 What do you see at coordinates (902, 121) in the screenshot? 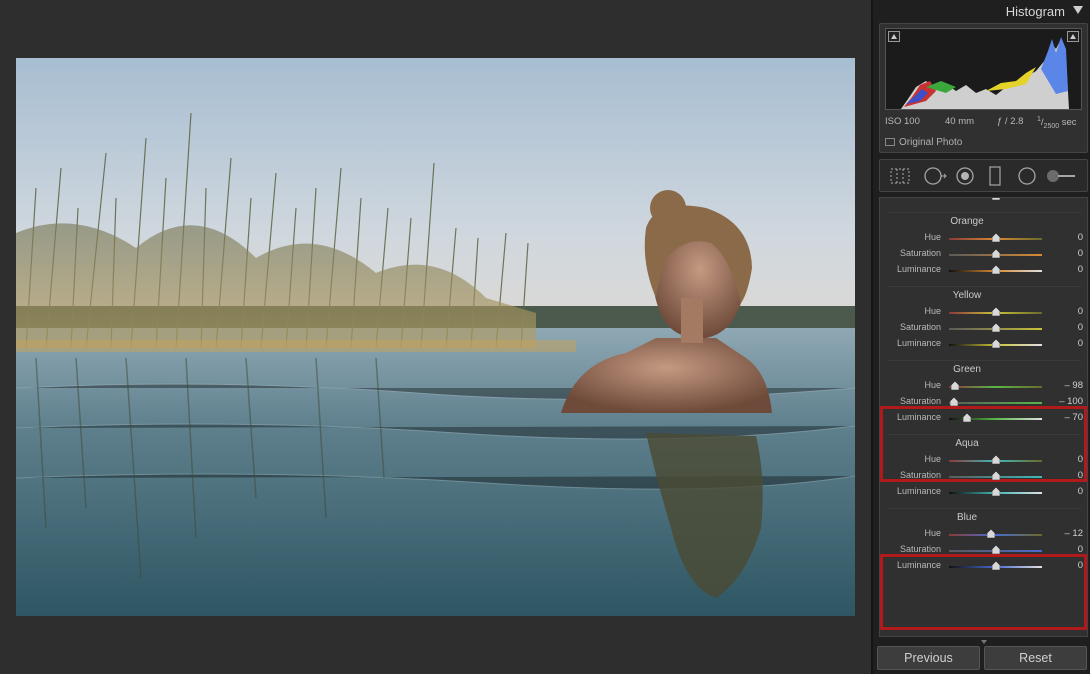
I see `iso-value: ISO 100` at bounding box center [902, 121].